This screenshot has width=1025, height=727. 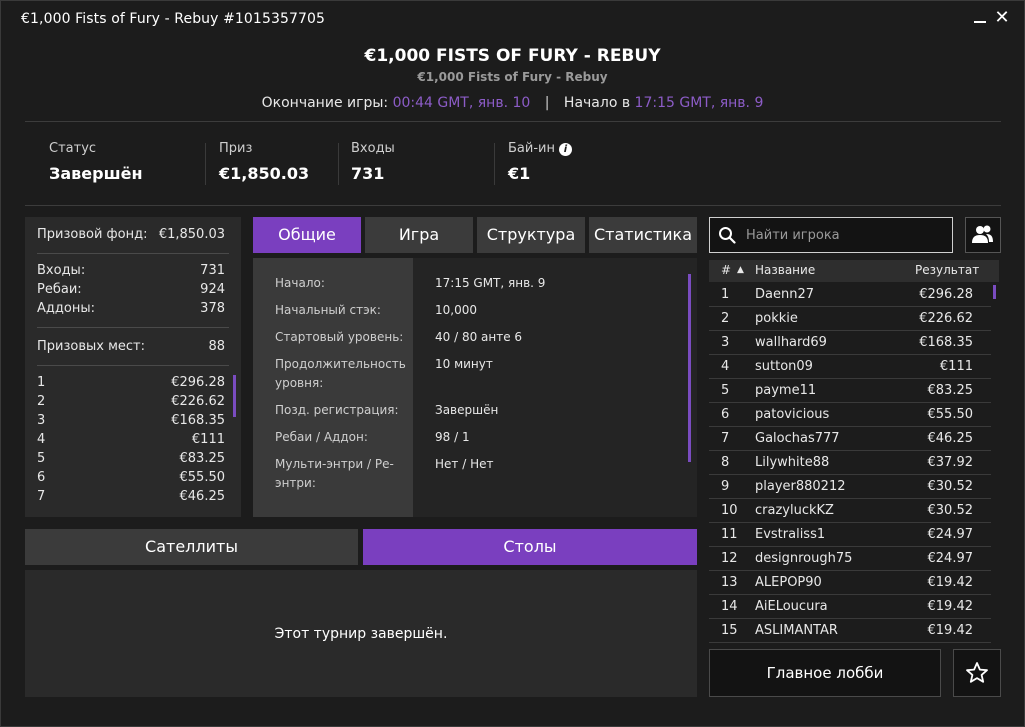 What do you see at coordinates (846, 235) in the screenshot?
I see `search-input` at bounding box center [846, 235].